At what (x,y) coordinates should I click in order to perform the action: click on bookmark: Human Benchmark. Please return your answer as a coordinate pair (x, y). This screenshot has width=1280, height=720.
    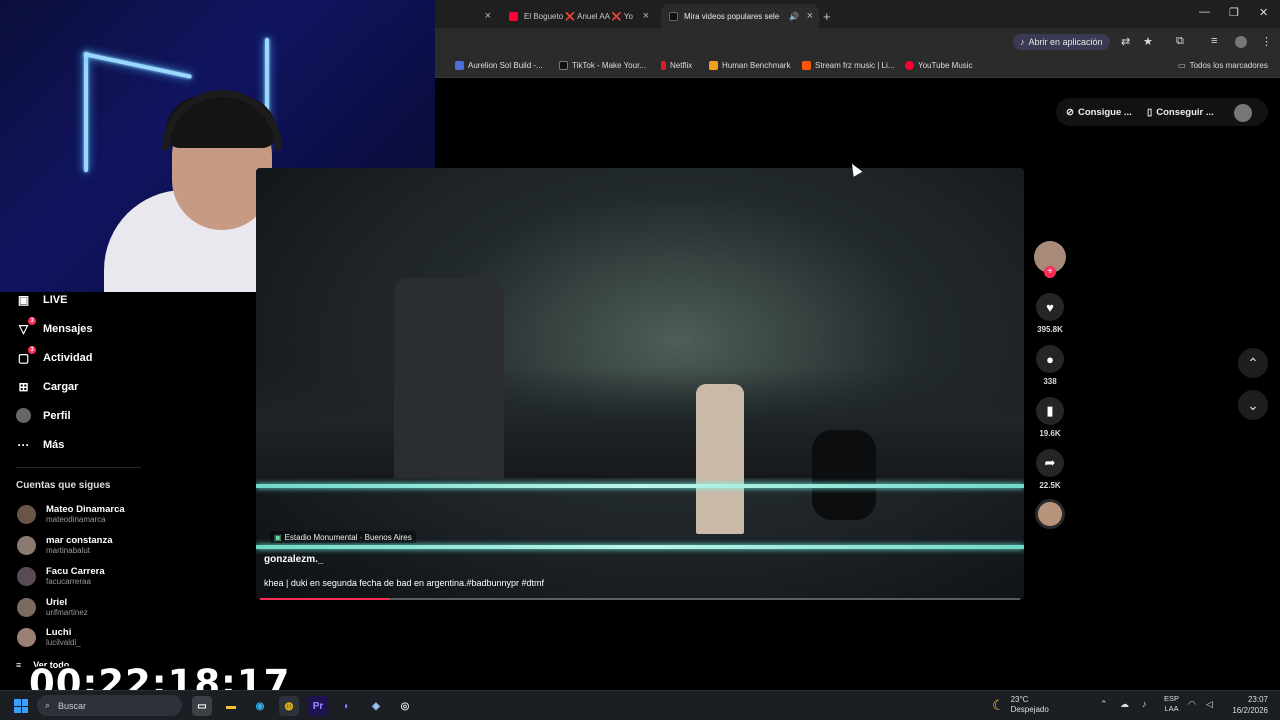
    Looking at the image, I should click on (749, 65).